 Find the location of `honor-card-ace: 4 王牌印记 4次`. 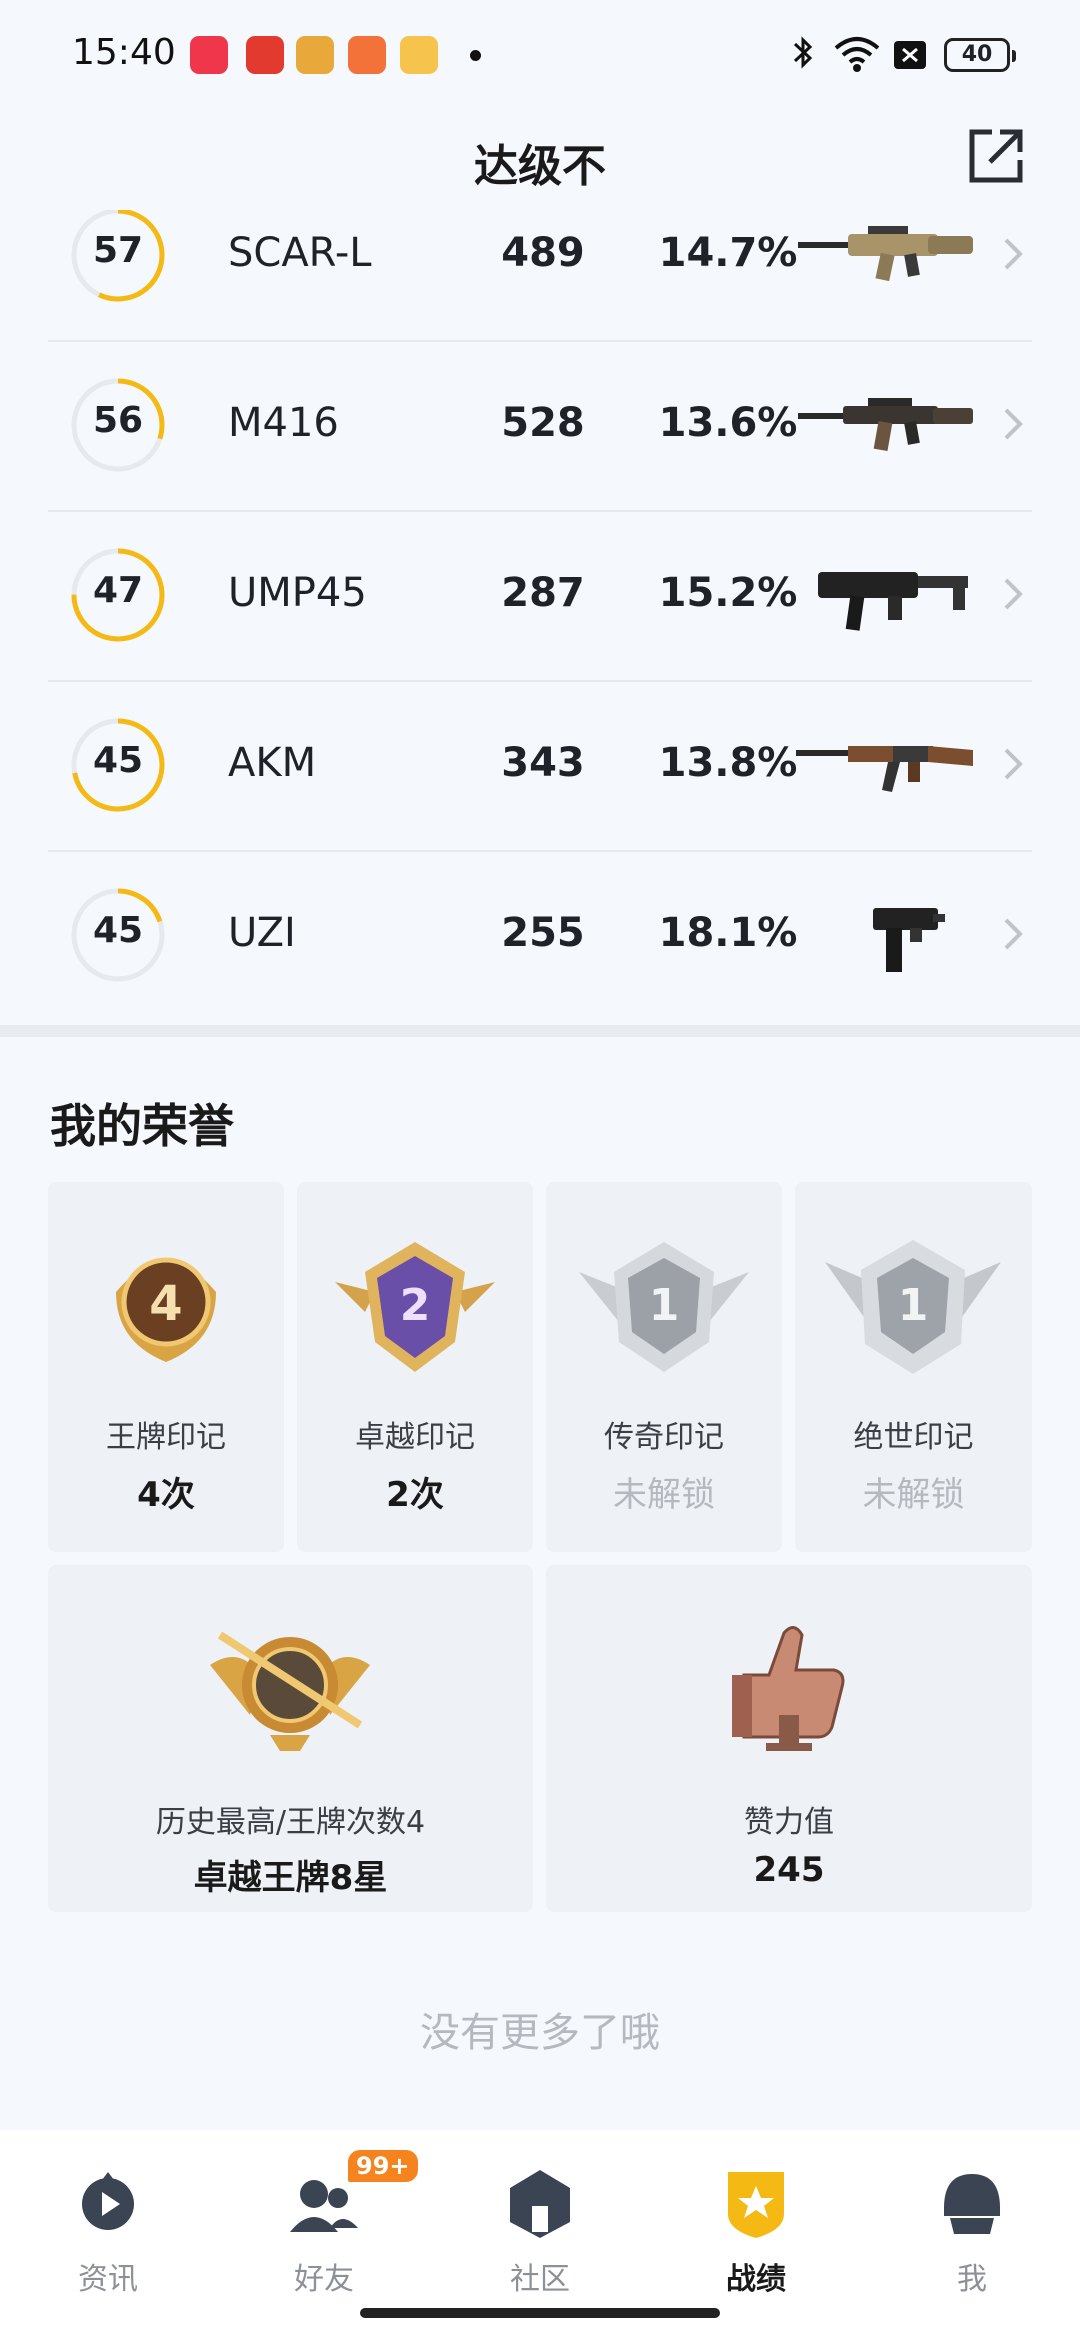

honor-card-ace: 4 王牌印记 4次 is located at coordinates (166, 1367).